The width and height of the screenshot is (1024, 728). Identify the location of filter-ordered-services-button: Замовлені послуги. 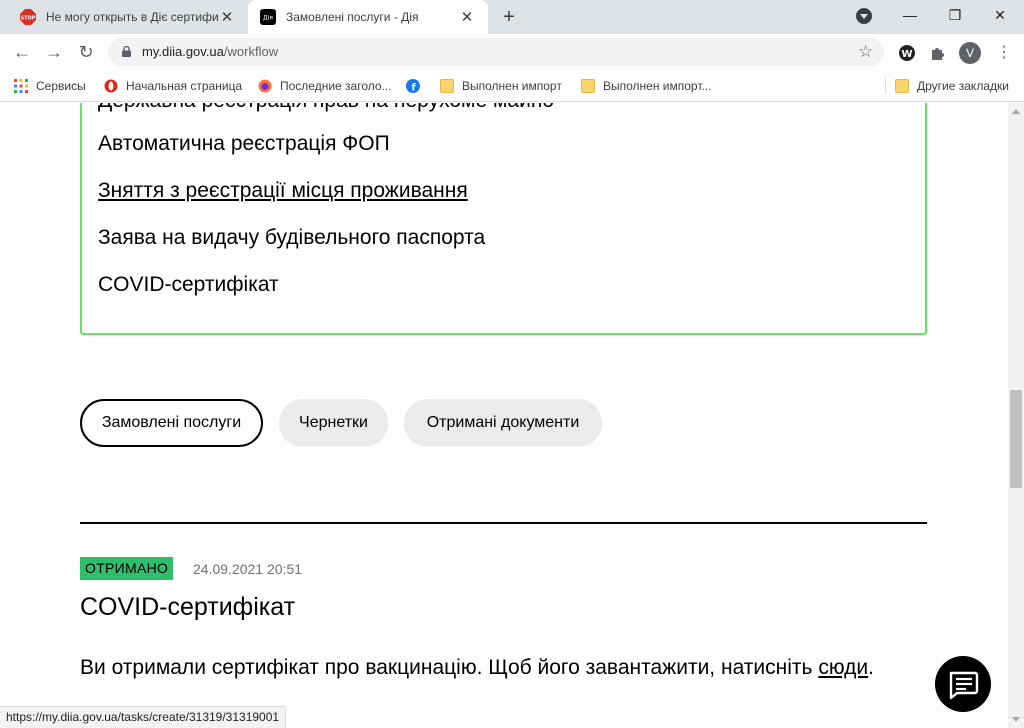
(171, 423).